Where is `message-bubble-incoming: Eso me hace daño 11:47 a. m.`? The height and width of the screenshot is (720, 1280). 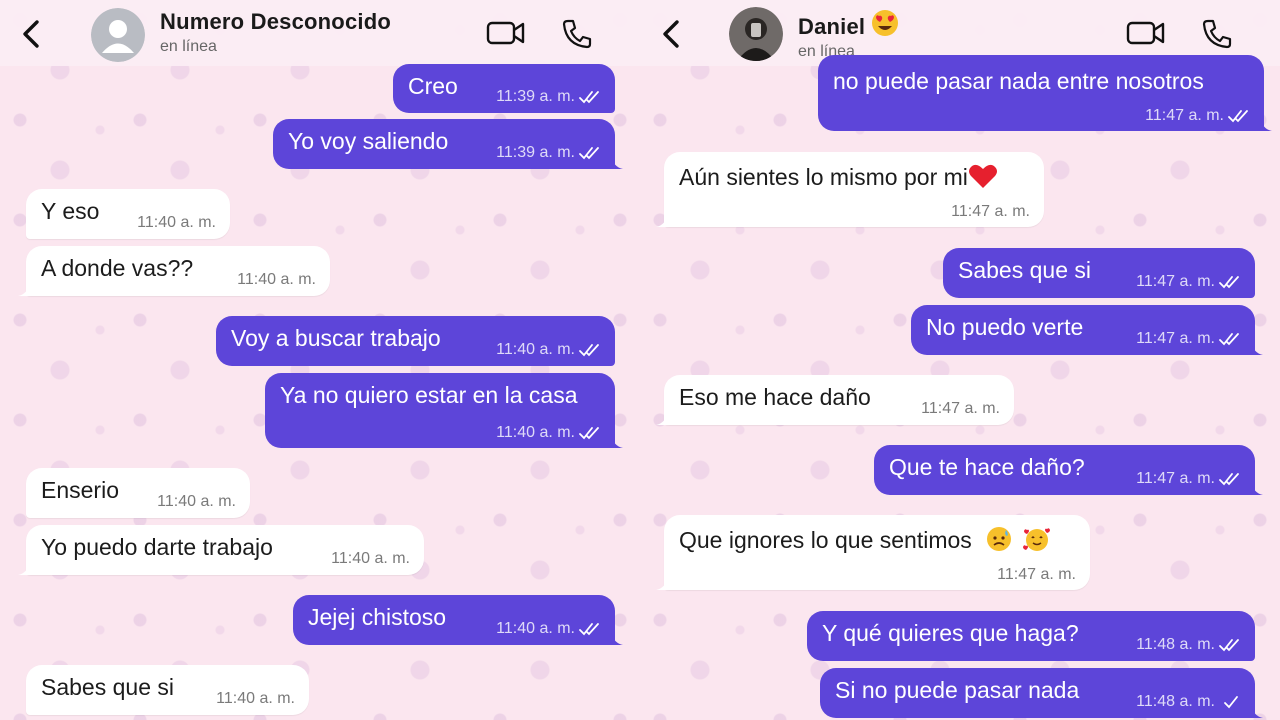 message-bubble-incoming: Eso me hace daño 11:47 a. m. is located at coordinates (835, 400).